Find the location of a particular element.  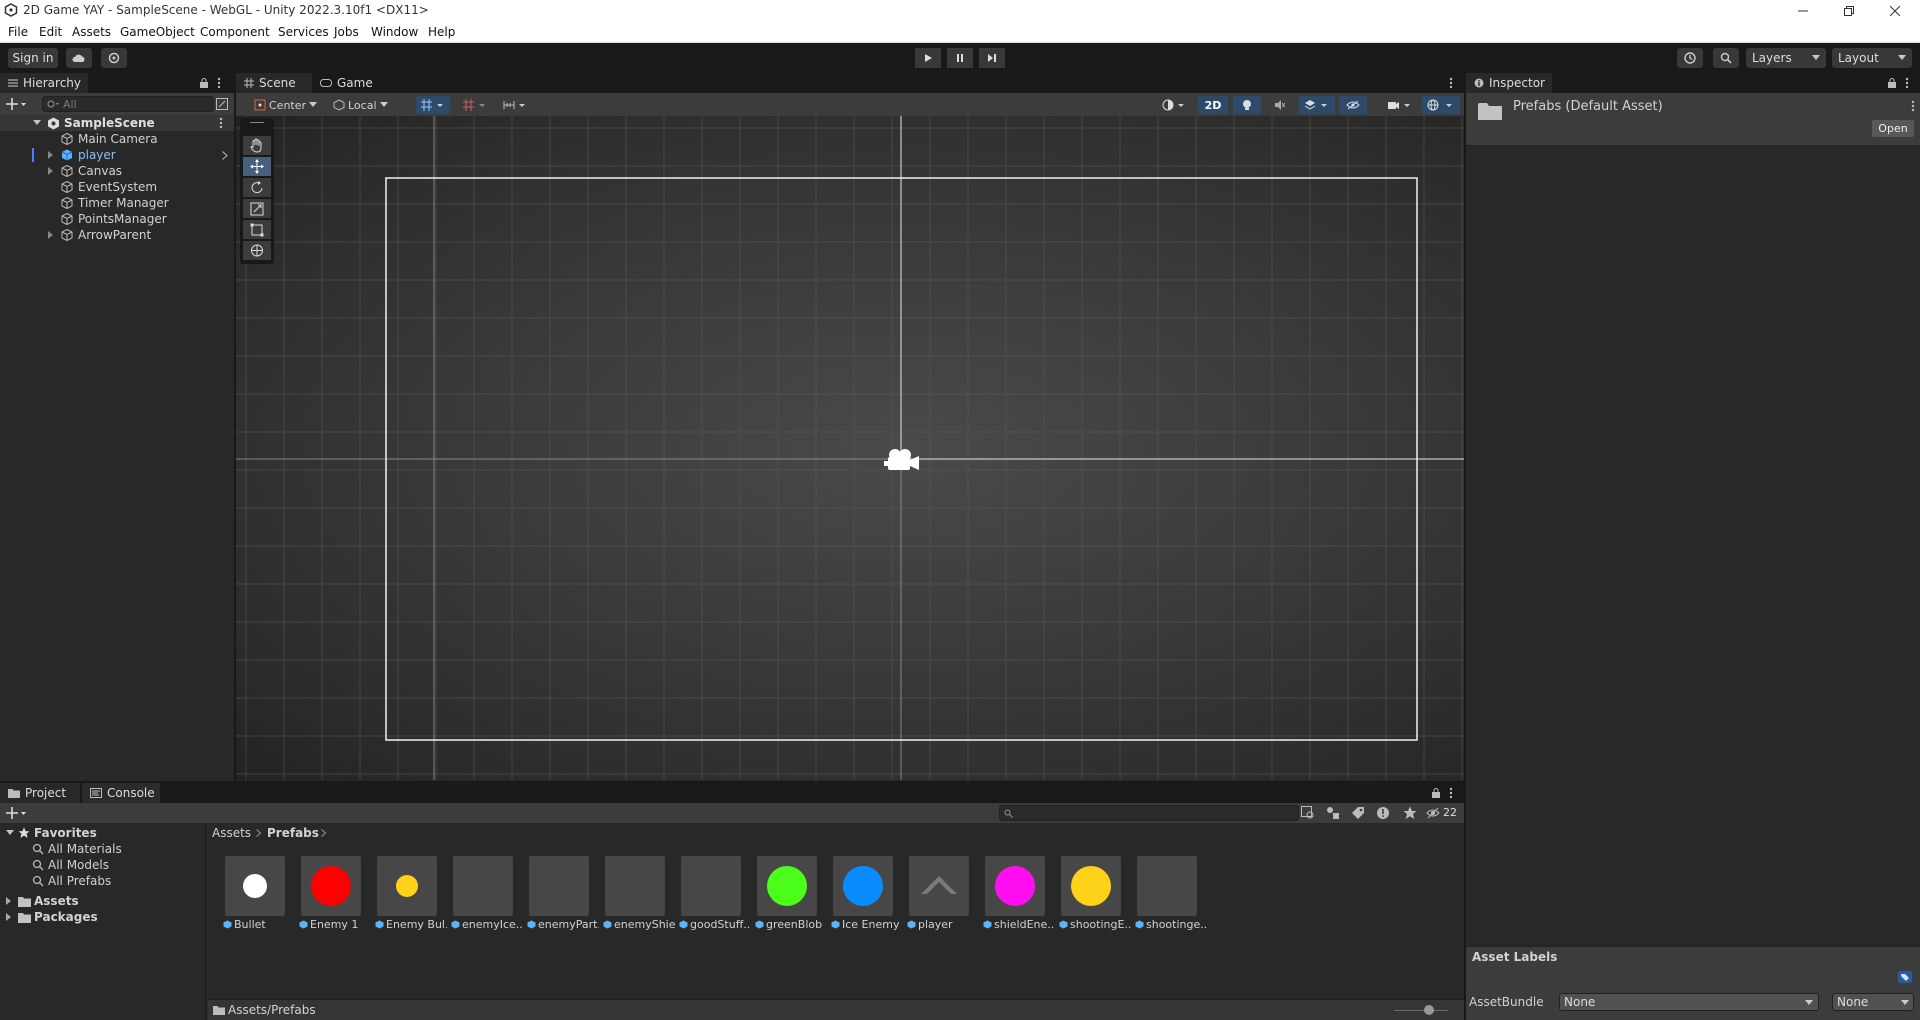

play-button is located at coordinates (928, 58).